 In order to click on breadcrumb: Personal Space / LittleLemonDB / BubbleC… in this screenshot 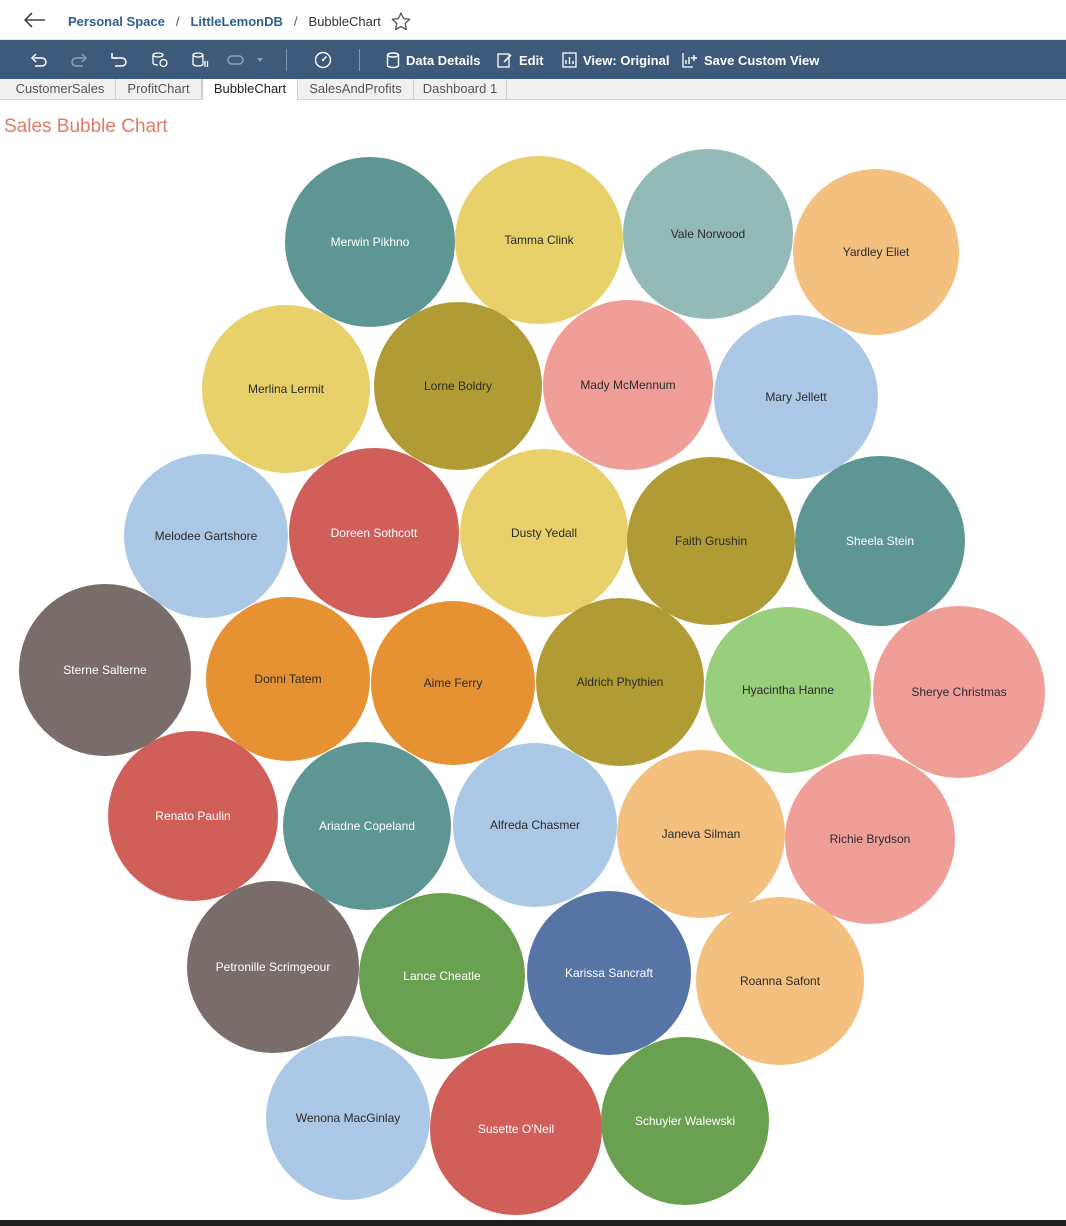, I will do `click(239, 21)`.